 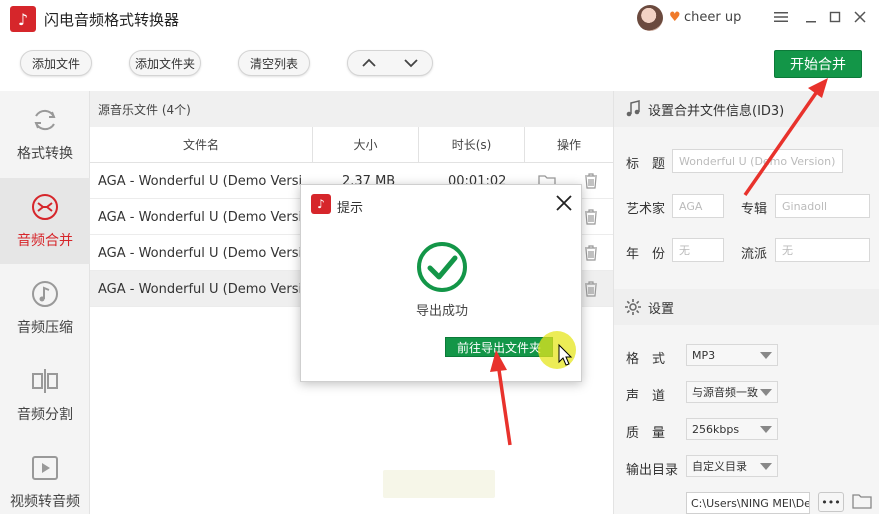 What do you see at coordinates (45, 241) in the screenshot?
I see `sidebar-item-label: 音频合并` at bounding box center [45, 241].